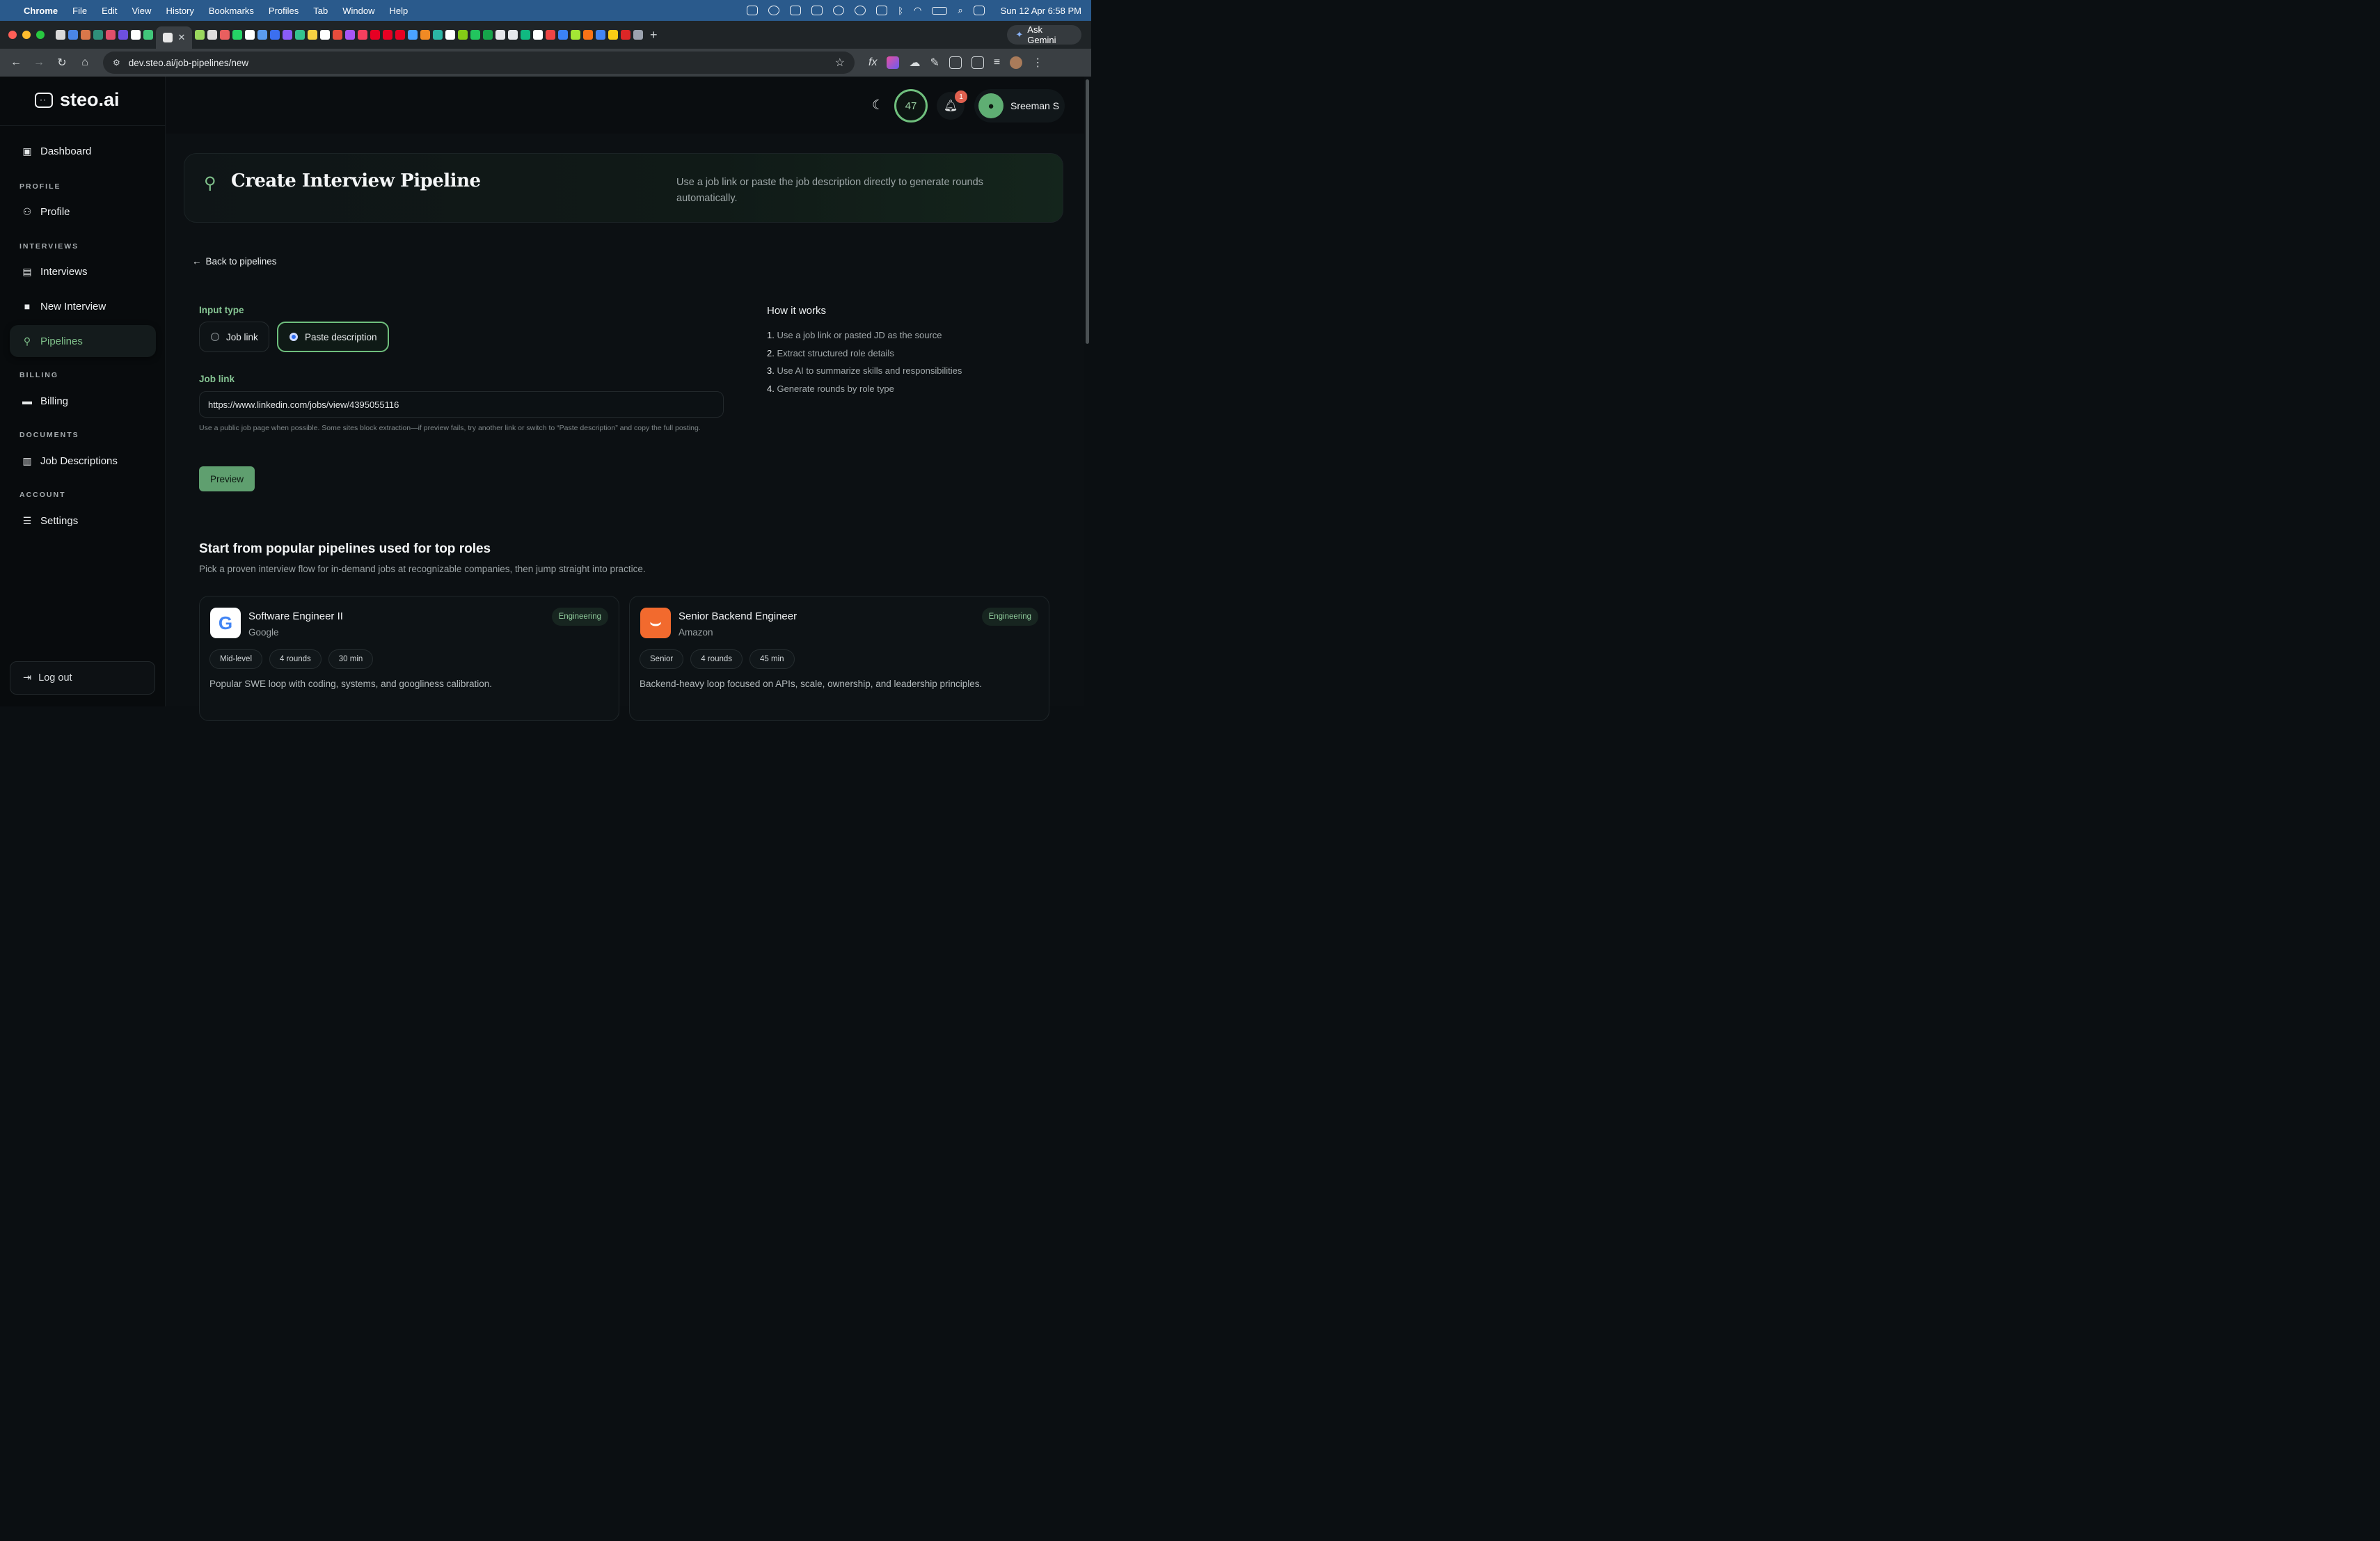  I want to click on close-window-button, so click(12, 35).